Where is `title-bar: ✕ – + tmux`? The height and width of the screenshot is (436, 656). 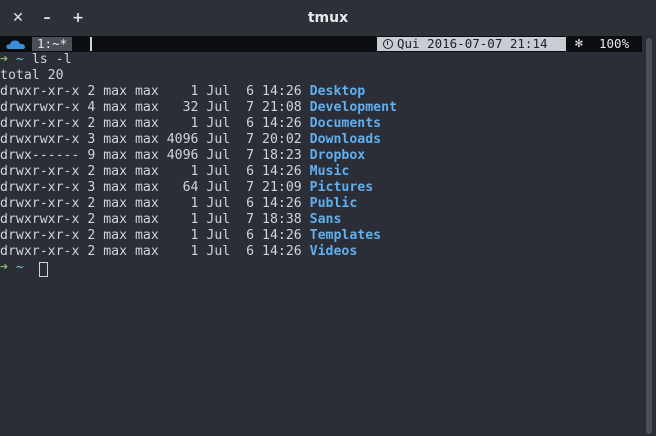 title-bar: ✕ – + tmux is located at coordinates (328, 18).